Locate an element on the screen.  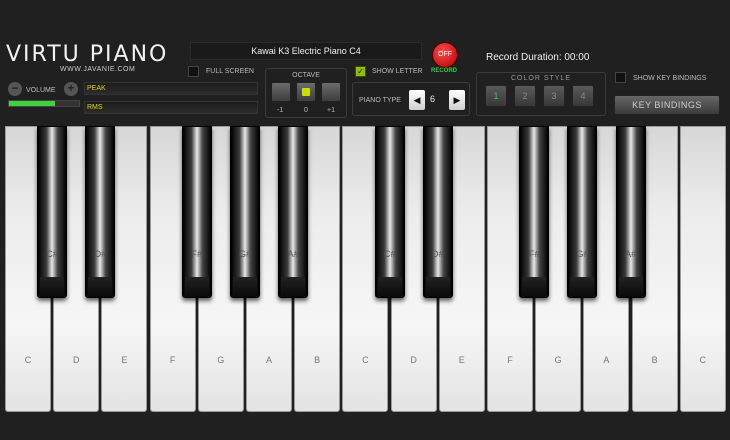
piano-type-panel: PIANO TYPE ◀ 6 ▶ is located at coordinates (411, 99).